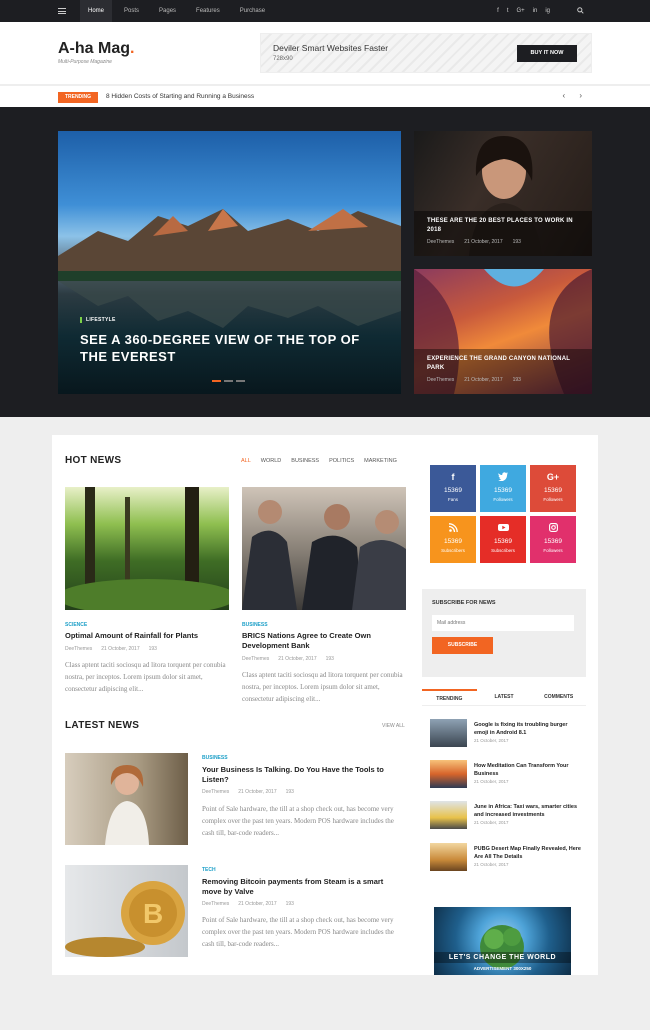 The image size is (650, 1030). What do you see at coordinates (246, 461) in the screenshot?
I see `tab-all: ALL` at bounding box center [246, 461].